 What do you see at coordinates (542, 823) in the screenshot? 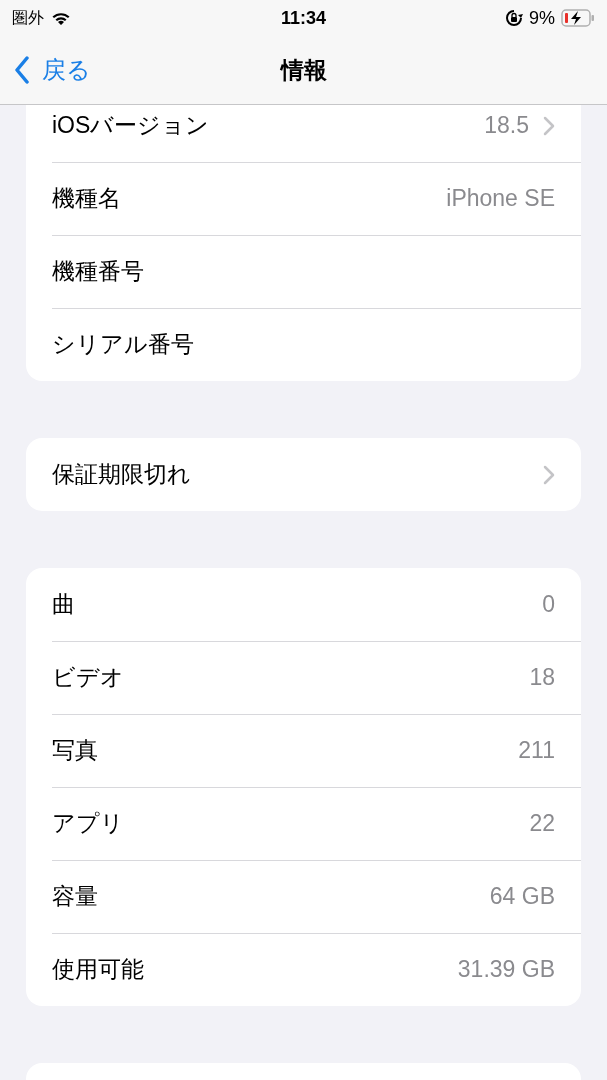
I see `row-value: 22` at bounding box center [542, 823].